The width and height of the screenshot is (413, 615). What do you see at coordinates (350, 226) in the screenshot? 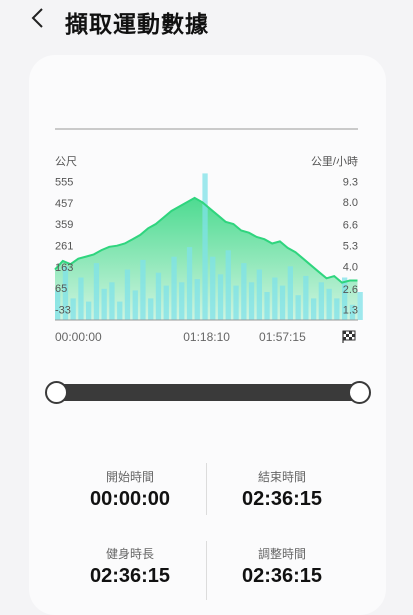
I see `y-right-tick-label: 6.6` at bounding box center [350, 226].